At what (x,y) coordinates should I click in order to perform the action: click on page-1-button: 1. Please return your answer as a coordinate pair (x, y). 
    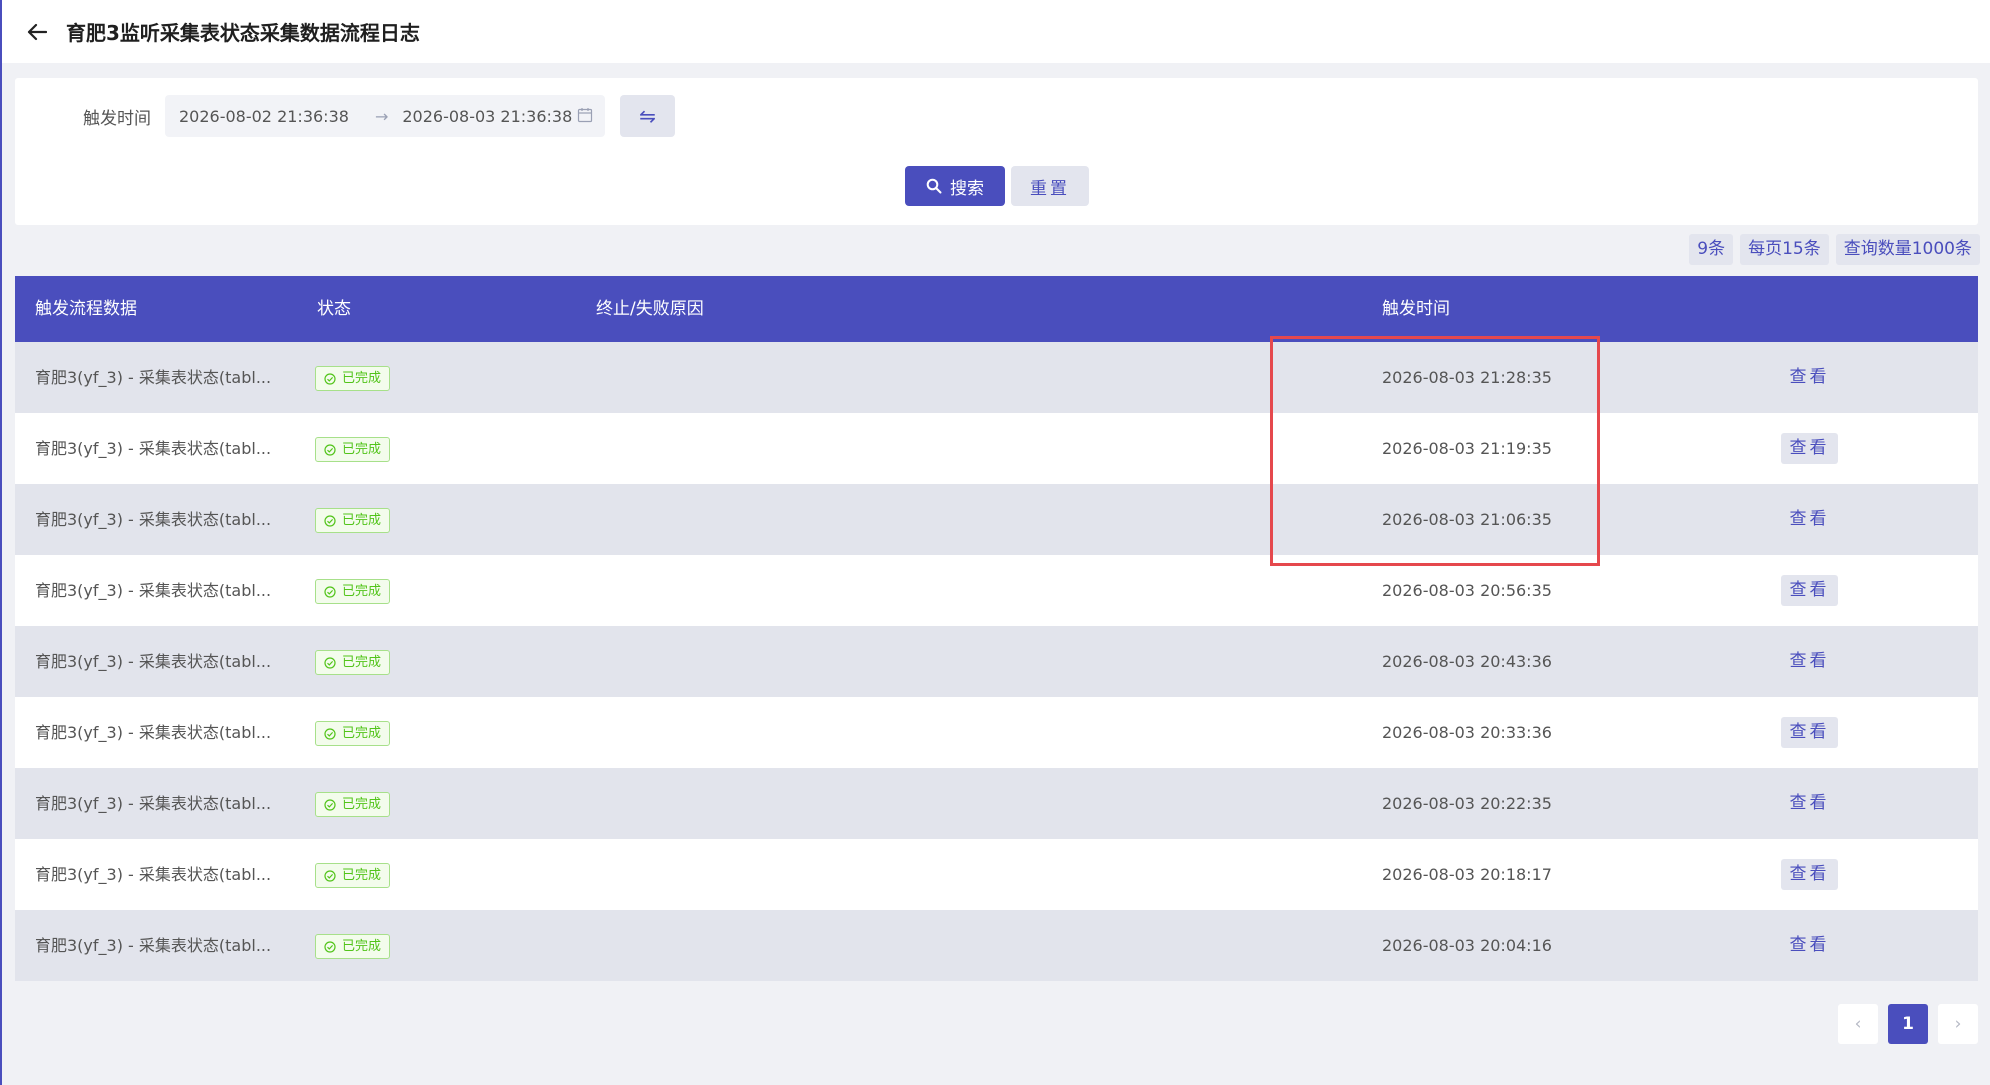
    Looking at the image, I should click on (1908, 1024).